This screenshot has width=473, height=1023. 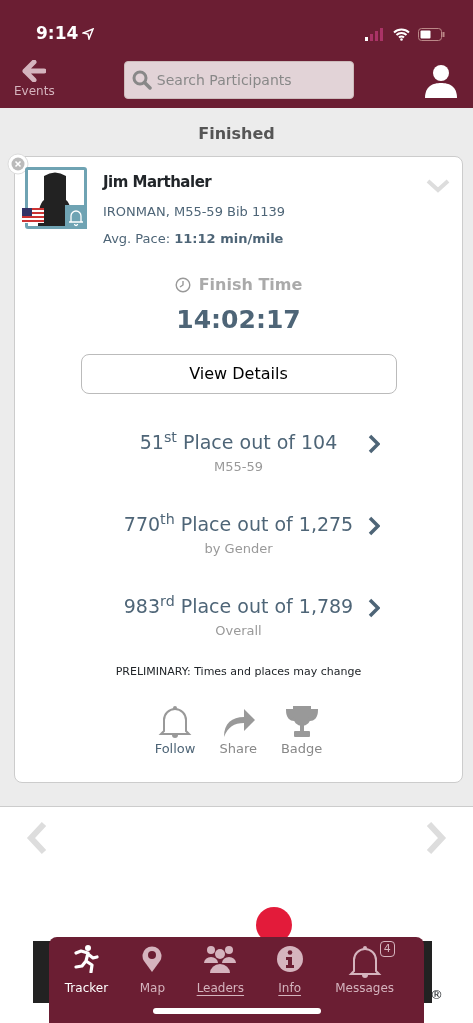 What do you see at coordinates (220, 959) in the screenshot?
I see `people-icon` at bounding box center [220, 959].